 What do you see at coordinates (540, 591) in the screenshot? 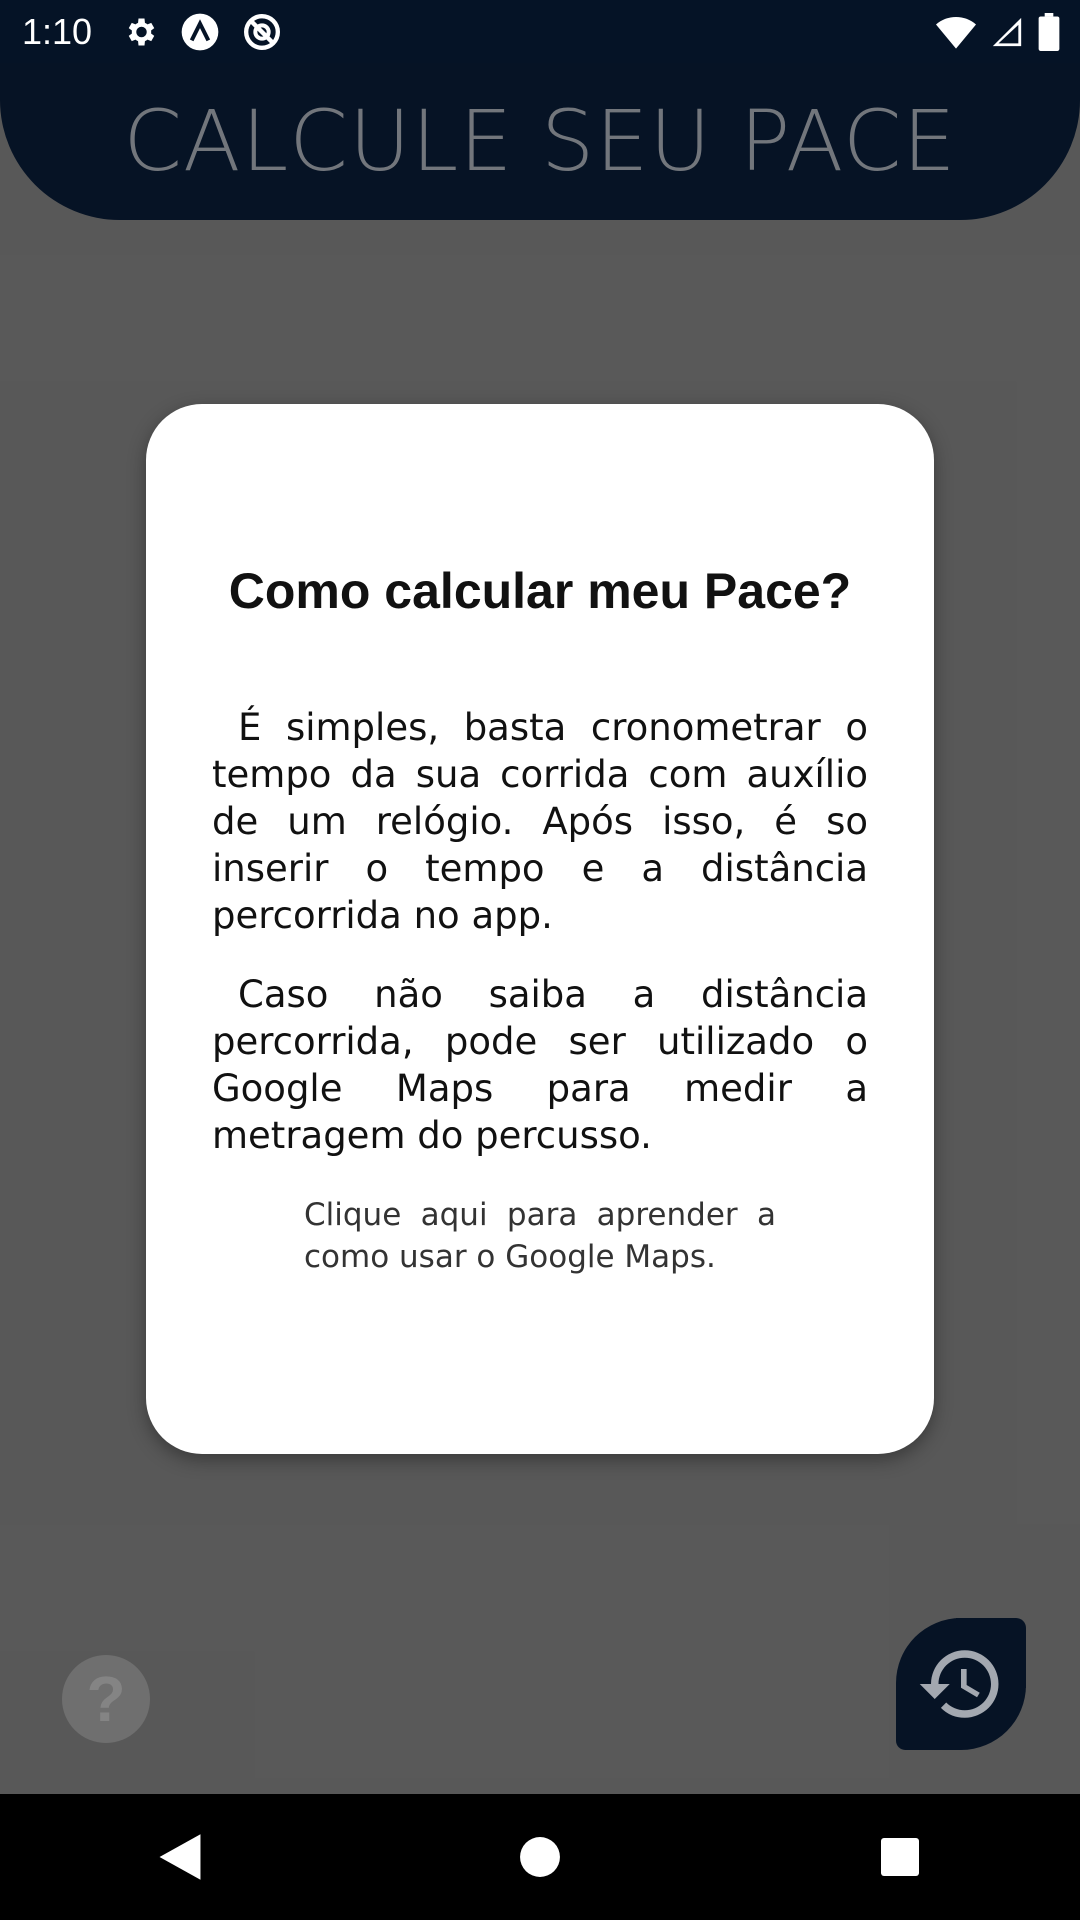
I see `dialog-title: Como calcular meu Pace?` at bounding box center [540, 591].